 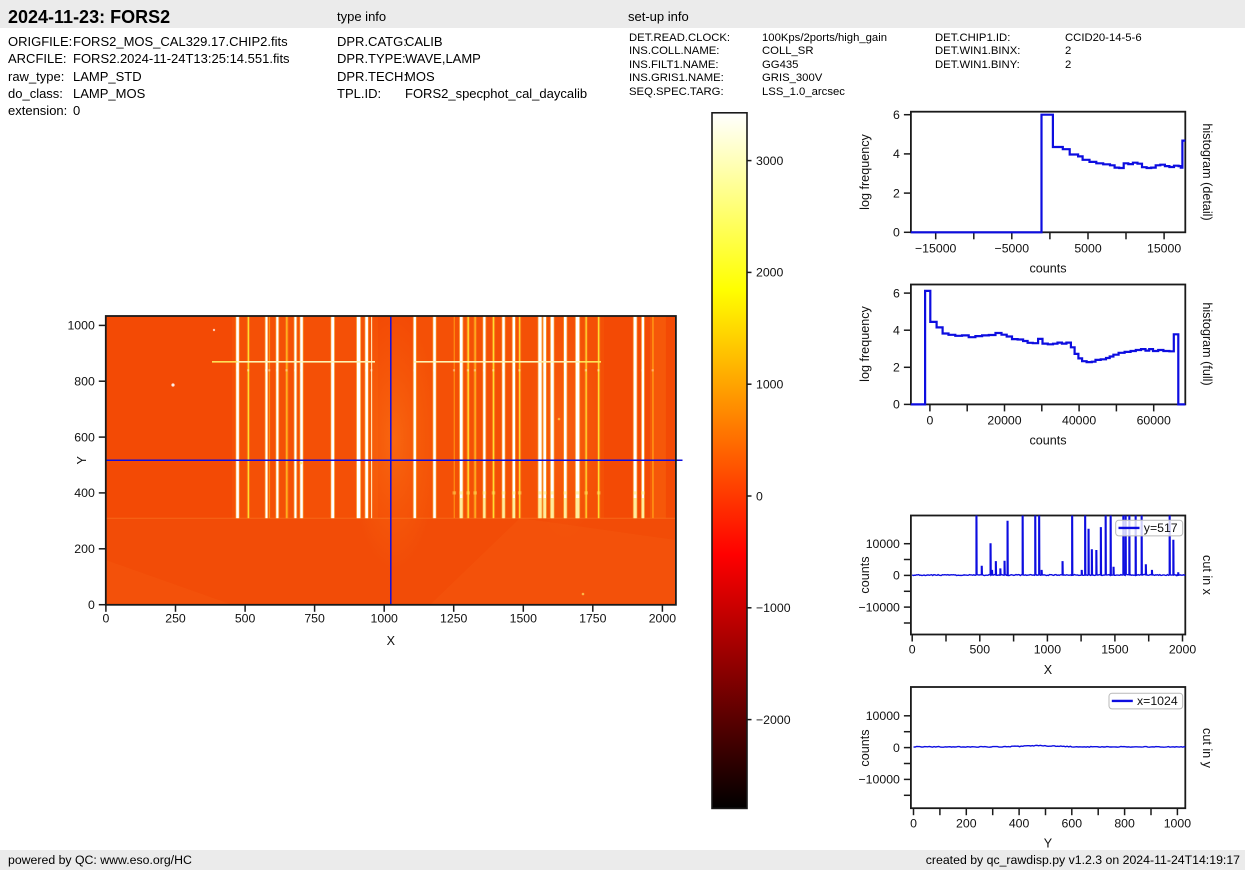 What do you see at coordinates (1164, 249) in the screenshot?
I see `svg-text: 15000` at bounding box center [1164, 249].